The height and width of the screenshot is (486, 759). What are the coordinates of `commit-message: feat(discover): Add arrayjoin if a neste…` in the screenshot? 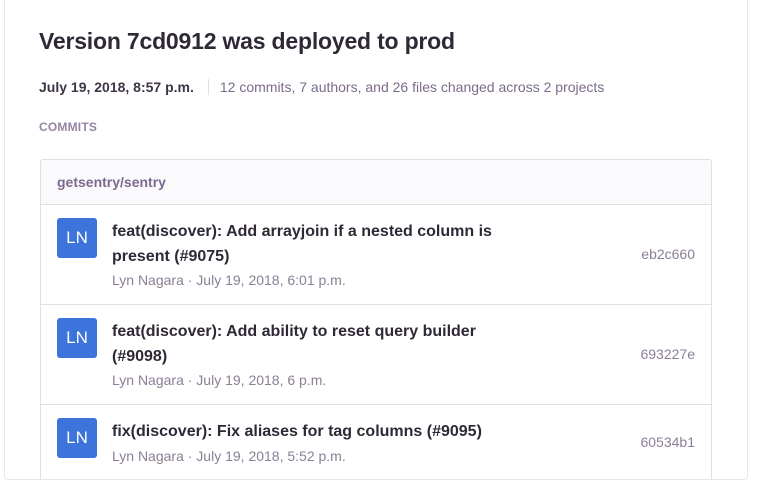 It's located at (312, 244).